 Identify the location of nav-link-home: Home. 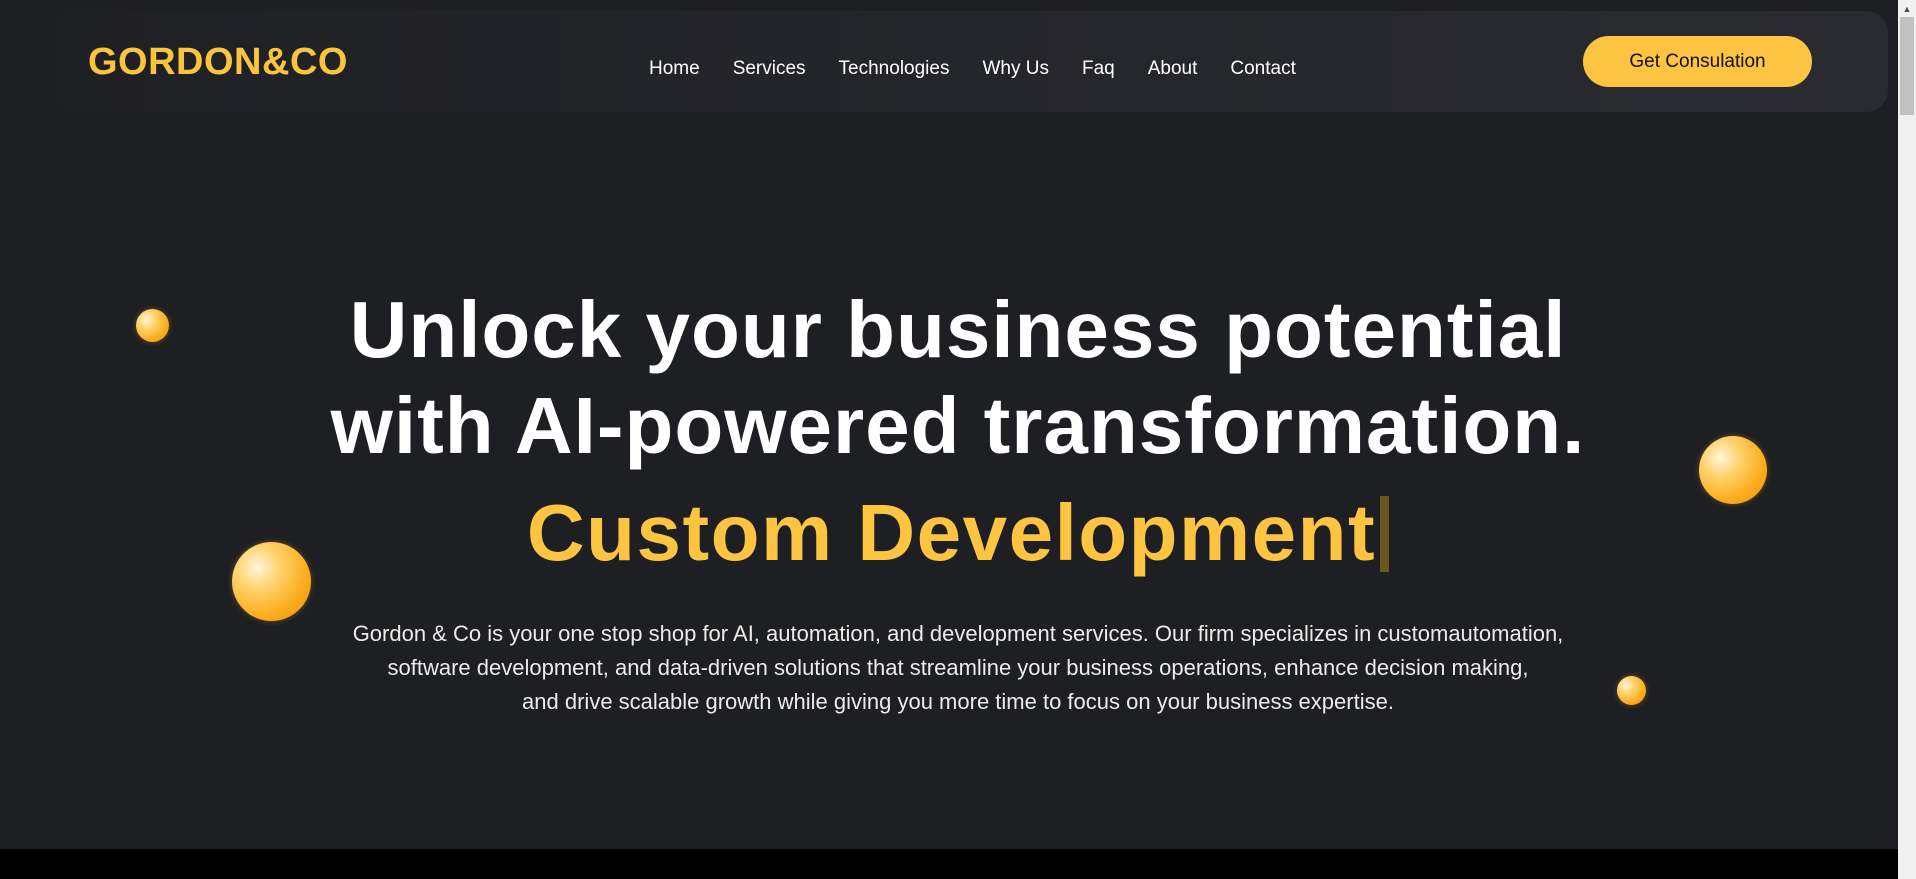
(674, 68).